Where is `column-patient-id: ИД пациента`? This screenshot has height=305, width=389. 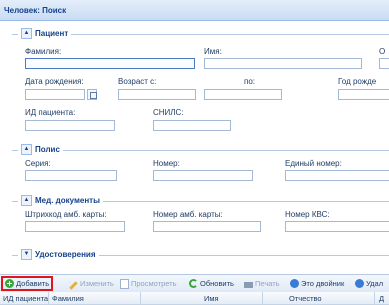
column-patient-id: ИД пациента is located at coordinates (25, 298).